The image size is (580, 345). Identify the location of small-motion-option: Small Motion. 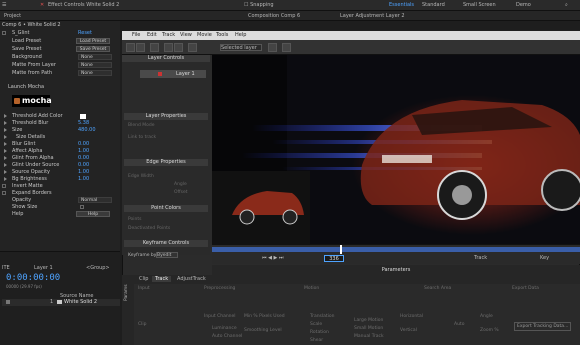
(368, 328).